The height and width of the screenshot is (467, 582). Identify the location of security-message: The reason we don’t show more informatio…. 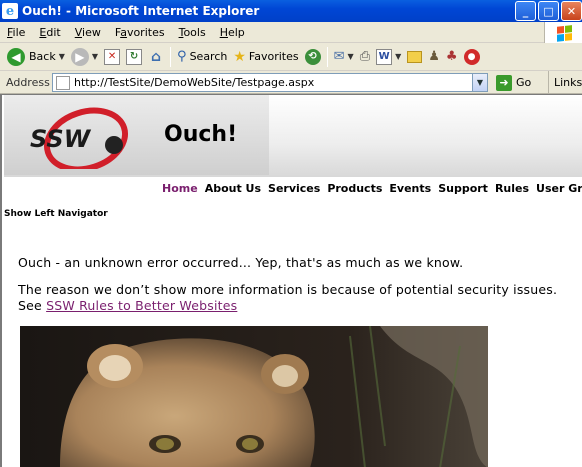
(298, 298).